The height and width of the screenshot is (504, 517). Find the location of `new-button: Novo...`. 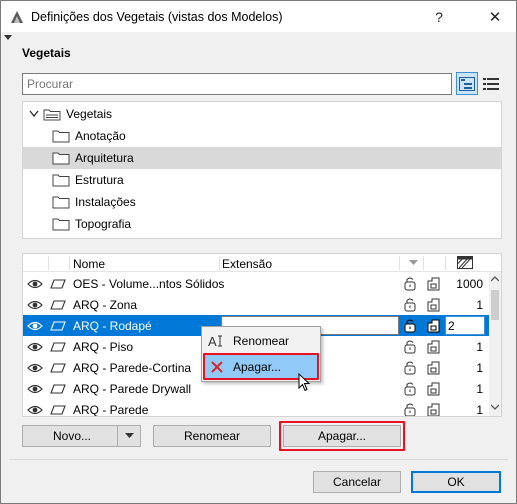

new-button: Novo... is located at coordinates (70, 436).